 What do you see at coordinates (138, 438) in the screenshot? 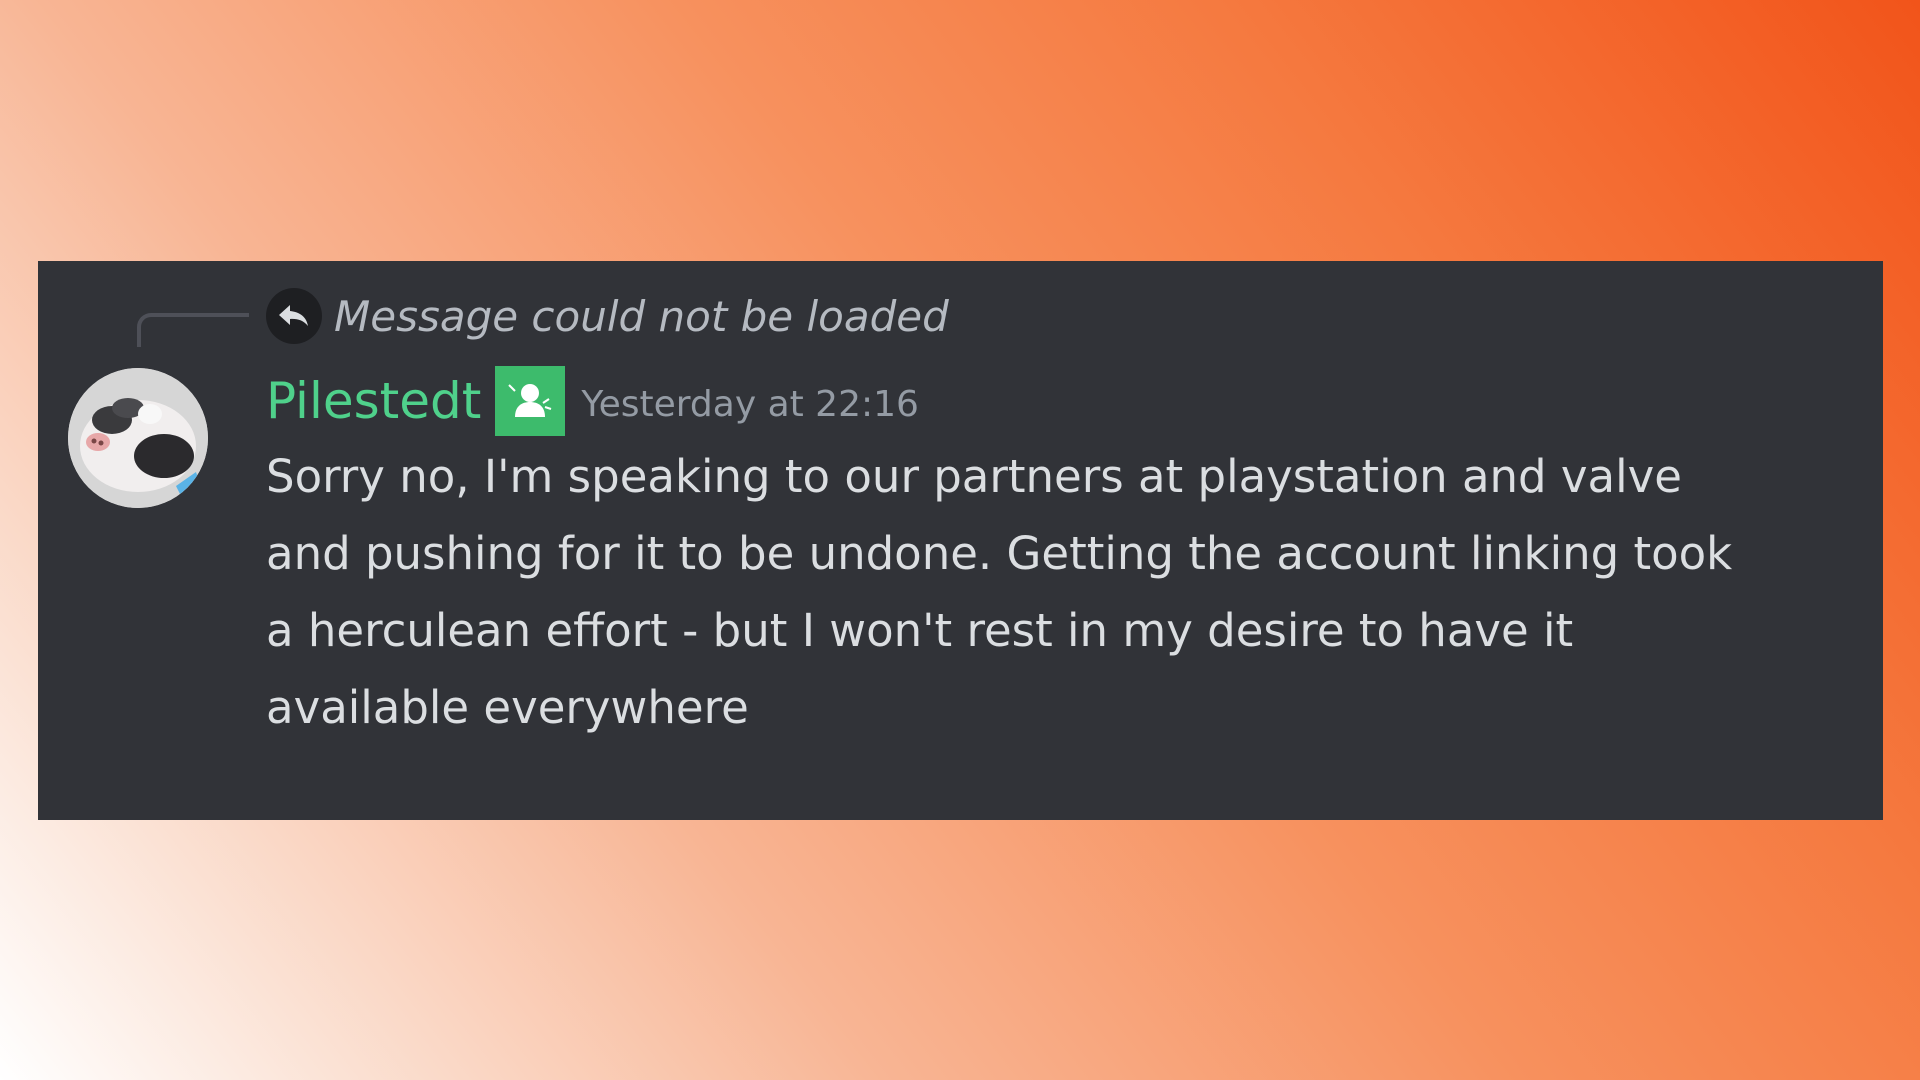
I see `avatar` at bounding box center [138, 438].